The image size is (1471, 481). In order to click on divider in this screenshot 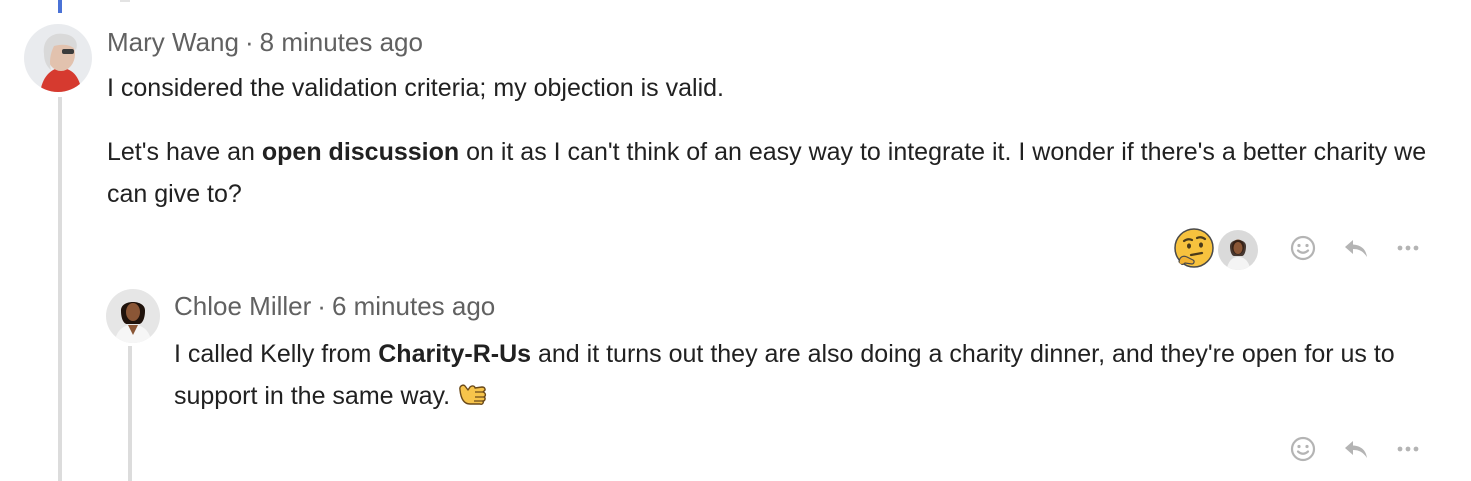, I will do `click(125, 1)`.